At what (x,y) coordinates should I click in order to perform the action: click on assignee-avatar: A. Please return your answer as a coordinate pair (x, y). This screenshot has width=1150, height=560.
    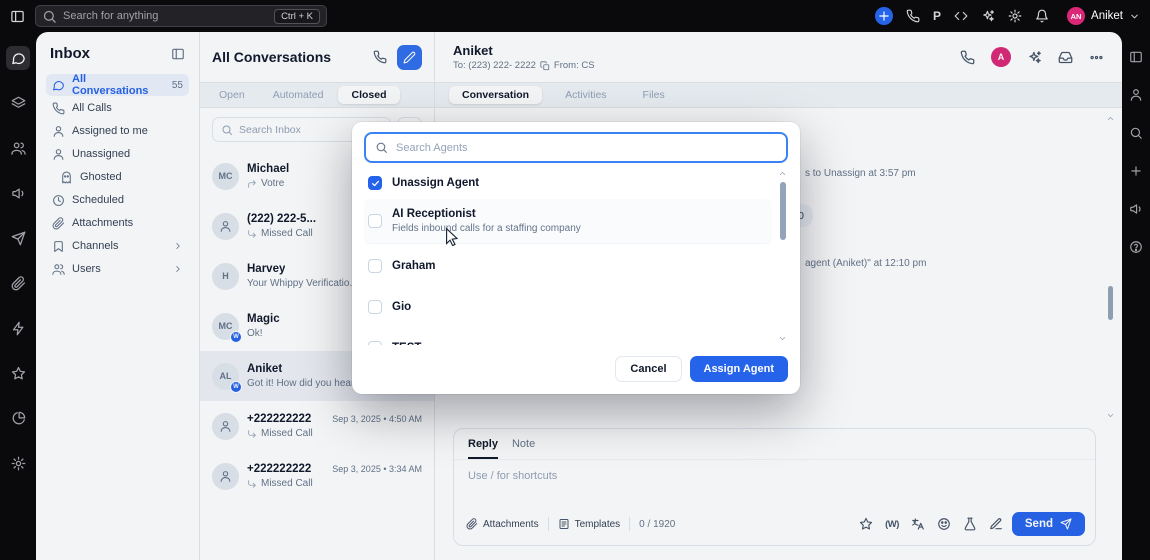
    Looking at the image, I should click on (1001, 57).